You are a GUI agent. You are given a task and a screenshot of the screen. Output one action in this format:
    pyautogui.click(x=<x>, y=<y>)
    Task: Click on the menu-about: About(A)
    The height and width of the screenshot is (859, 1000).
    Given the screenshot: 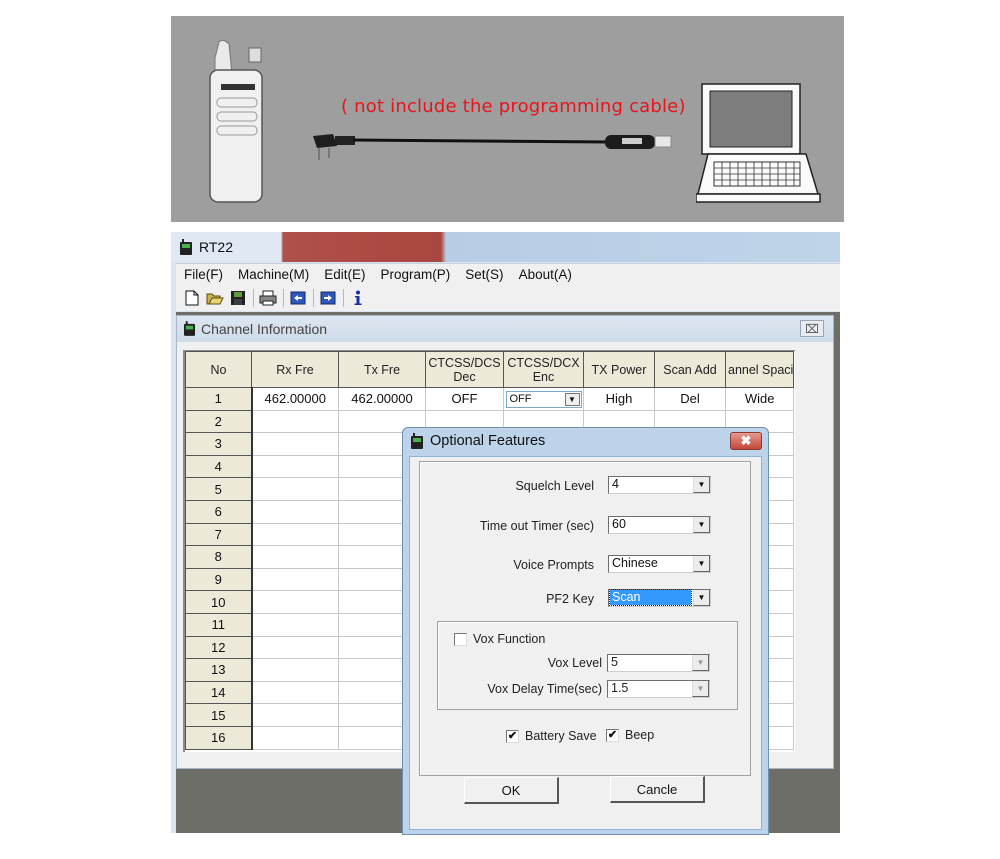 What is the action you would take?
    pyautogui.click(x=545, y=274)
    